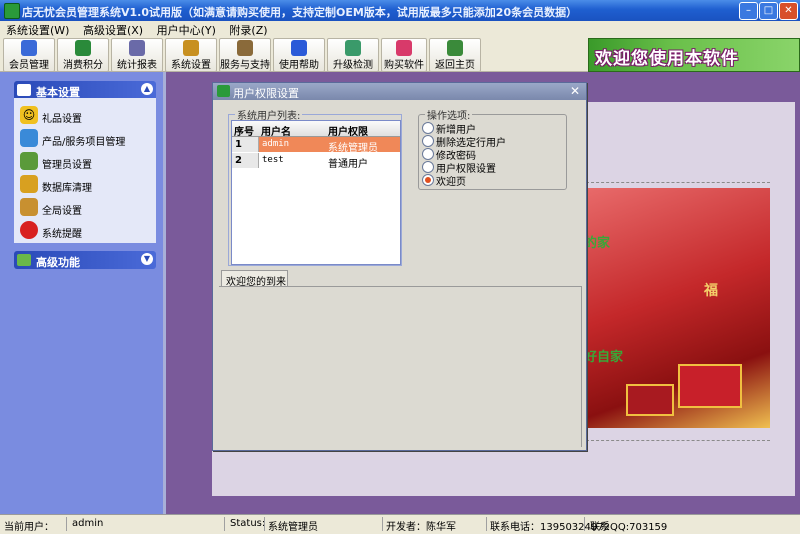  What do you see at coordinates (399, 91) in the screenshot?
I see `dialog-title-bar: 用户权限设置 ✕` at bounding box center [399, 91].